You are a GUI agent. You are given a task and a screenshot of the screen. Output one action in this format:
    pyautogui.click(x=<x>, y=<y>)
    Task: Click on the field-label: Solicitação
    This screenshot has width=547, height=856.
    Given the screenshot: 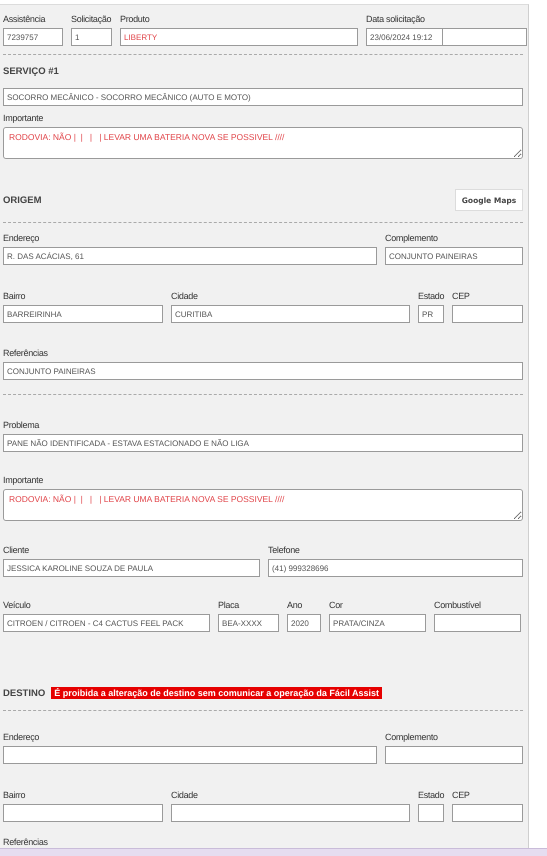 What is the action you would take?
    pyautogui.click(x=91, y=19)
    